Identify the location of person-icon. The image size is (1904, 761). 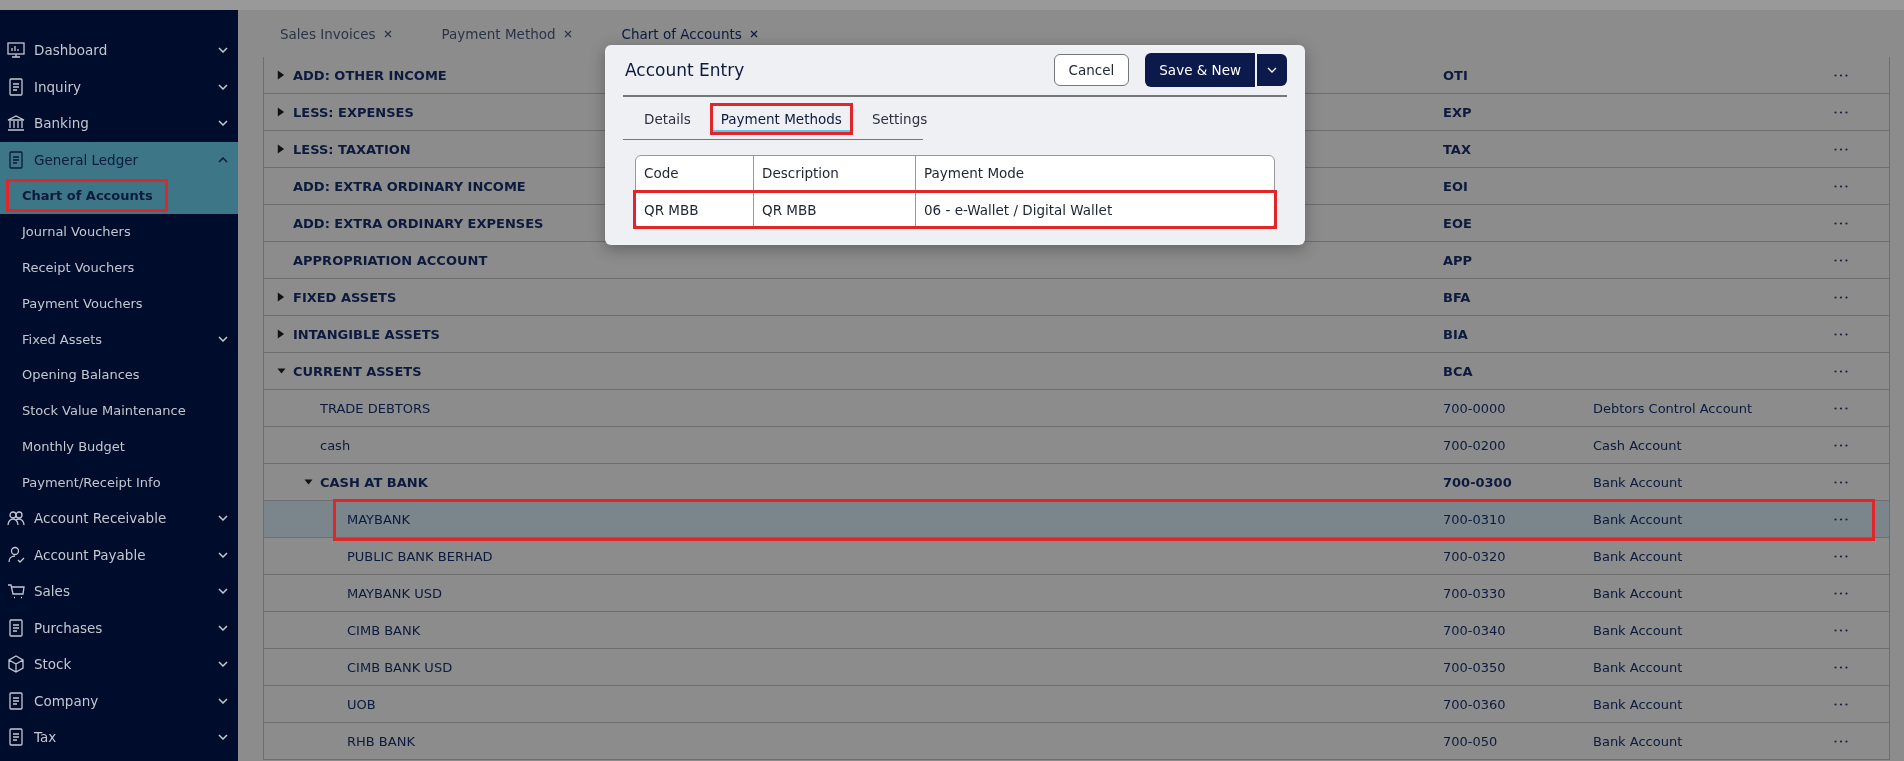
(16, 554).